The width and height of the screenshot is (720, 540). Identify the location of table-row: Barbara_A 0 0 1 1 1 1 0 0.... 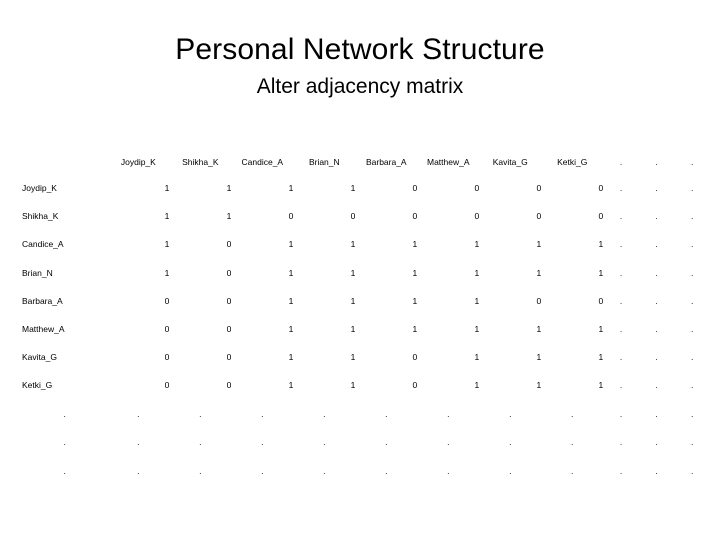
(366, 301).